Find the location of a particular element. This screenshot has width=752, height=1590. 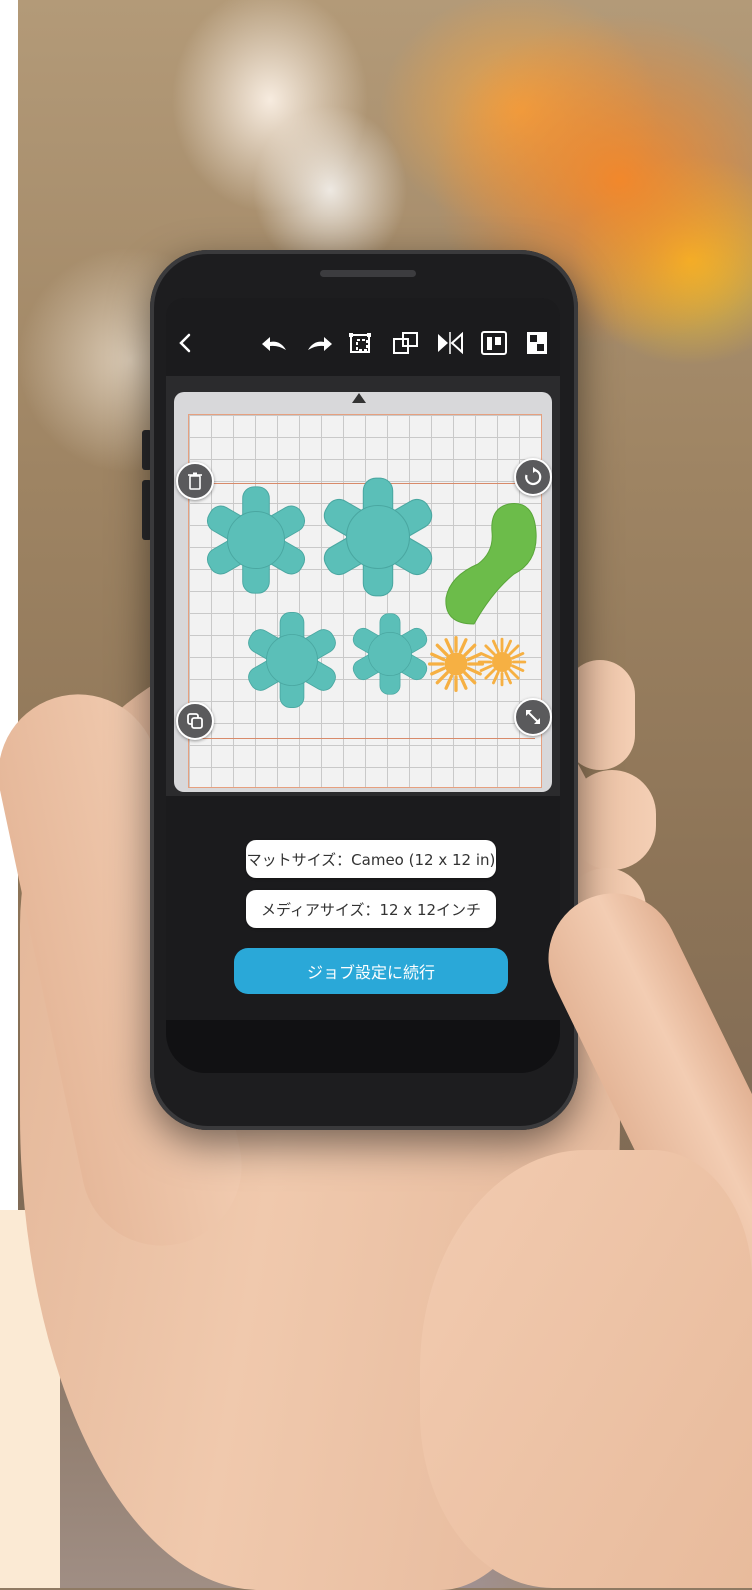

finger is located at coordinates (612, 820).